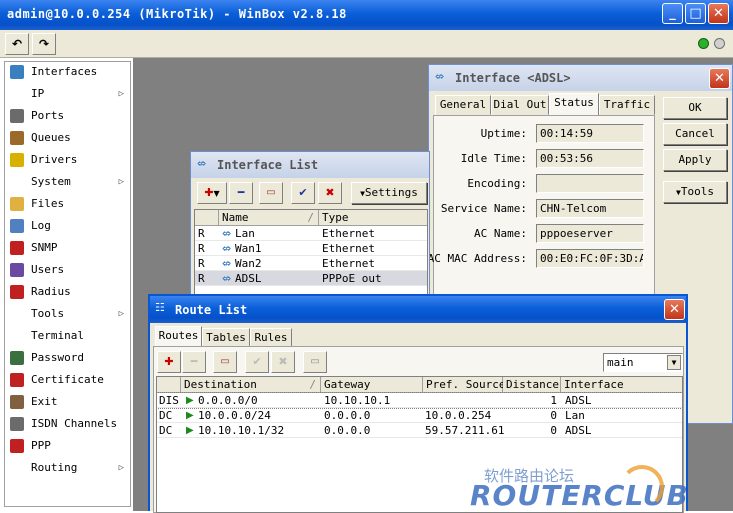 The height and width of the screenshot is (513, 733). Describe the element at coordinates (464, 385) in the screenshot. I see `col-header-pref-source: Pref. Source` at that location.